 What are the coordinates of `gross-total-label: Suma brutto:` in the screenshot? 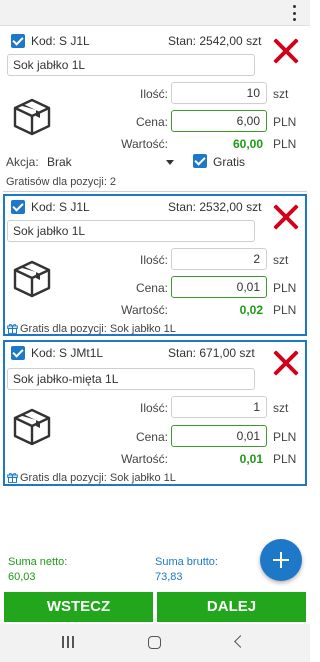 It's located at (186, 562).